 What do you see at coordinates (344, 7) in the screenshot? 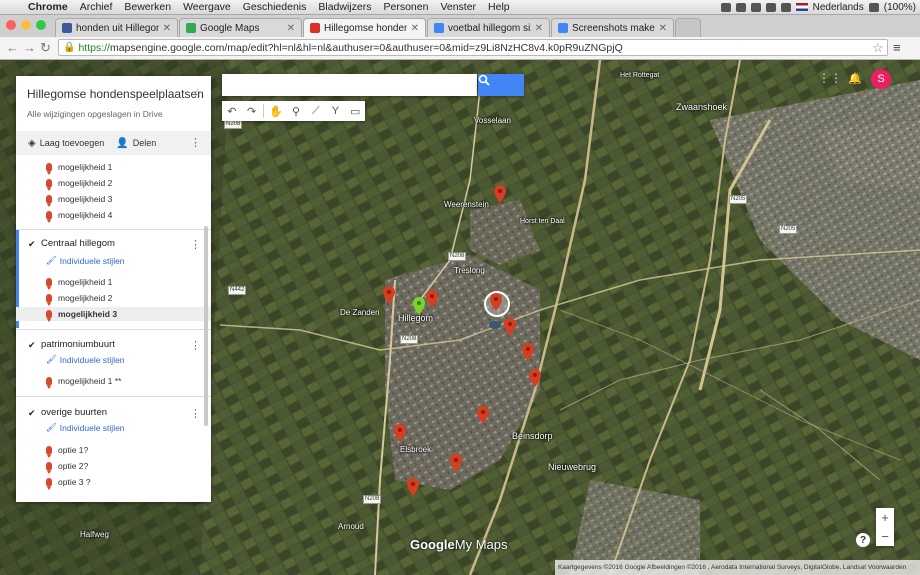
I see `menu-bladwijzers: Bladwijzers` at bounding box center [344, 7].